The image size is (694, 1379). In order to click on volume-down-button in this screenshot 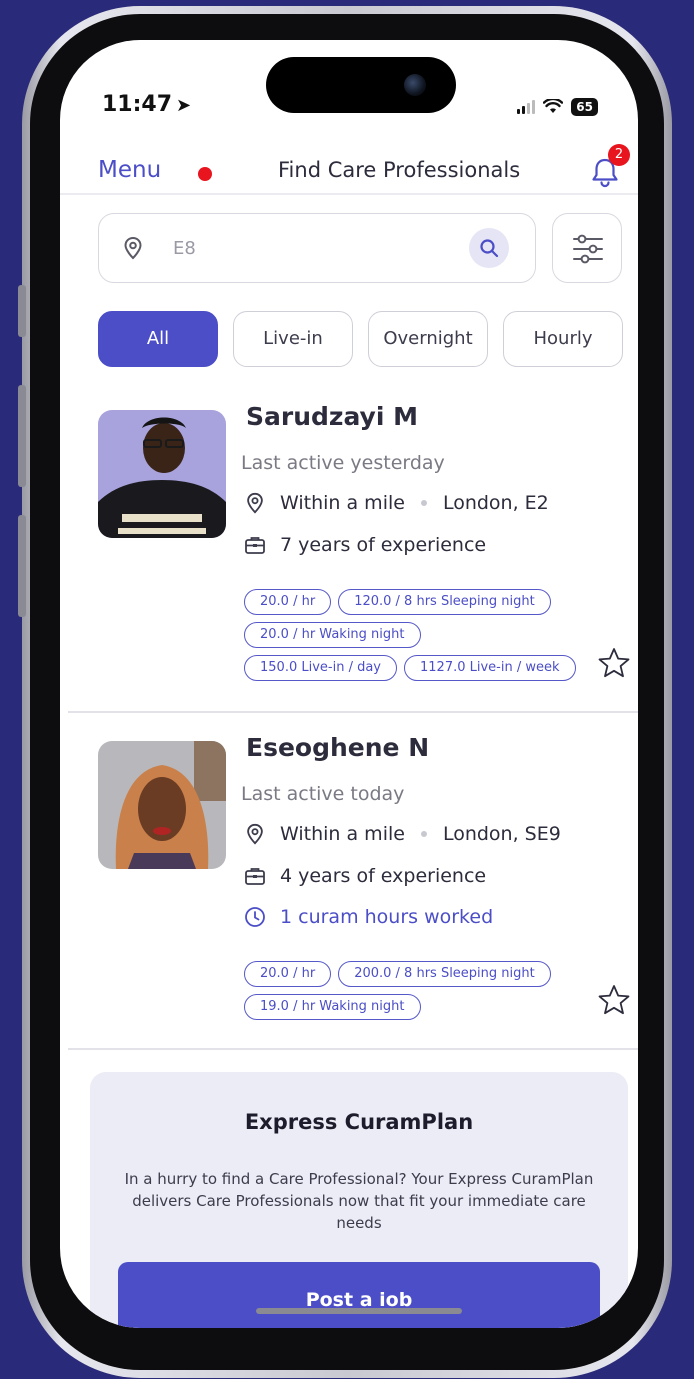, I will do `click(22, 566)`.